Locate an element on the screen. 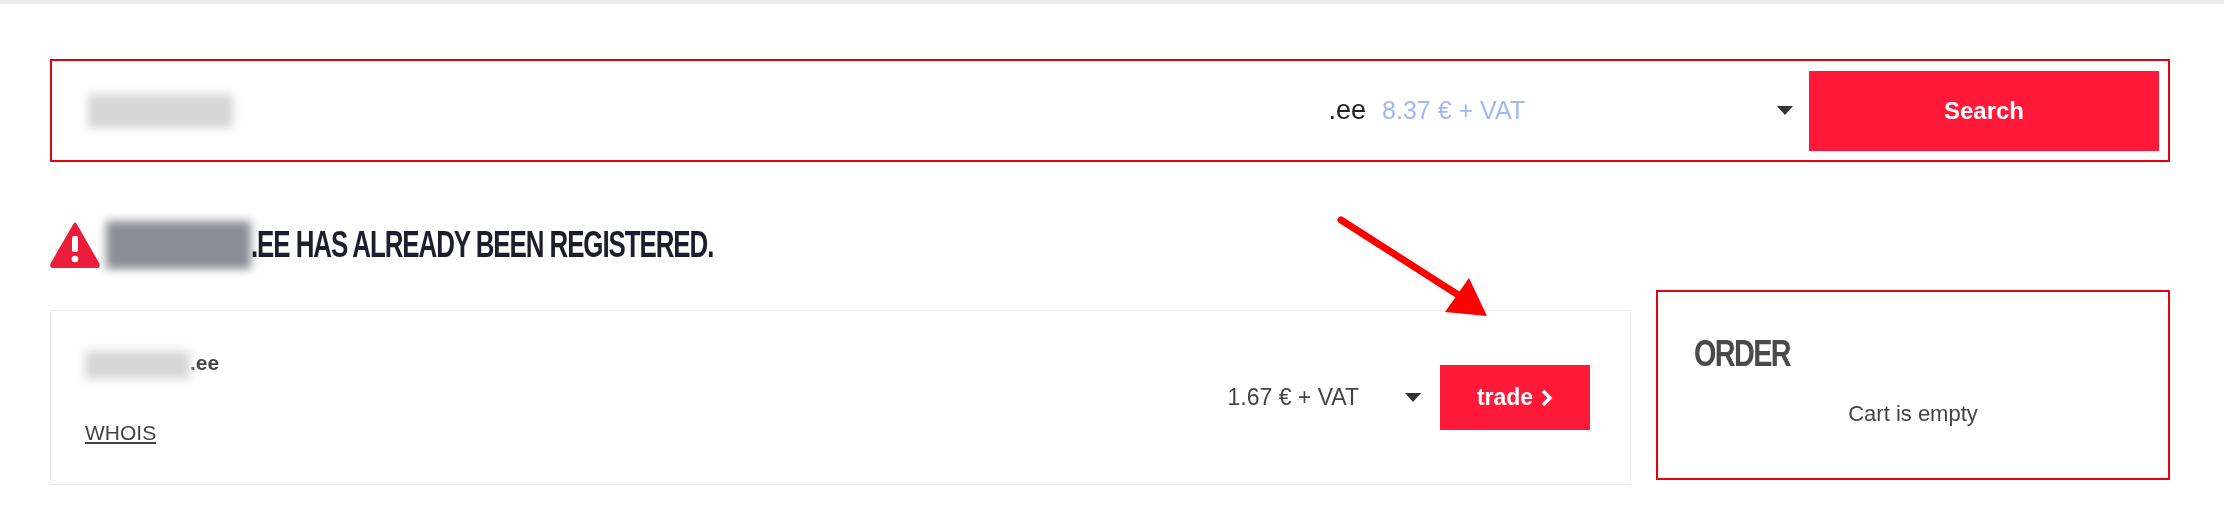 The image size is (2224, 506). price-text: 1.67 € + VAT is located at coordinates (1293, 398).